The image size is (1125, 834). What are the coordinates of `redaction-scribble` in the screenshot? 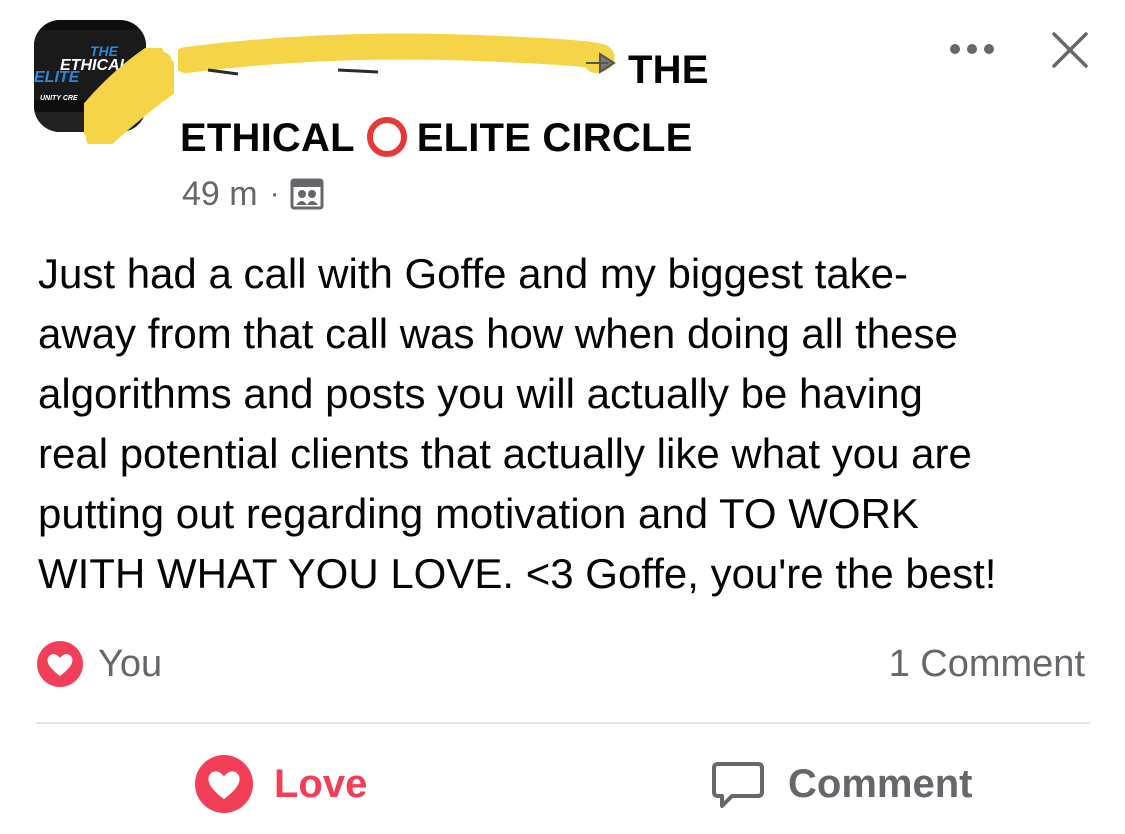 It's located at (129, 96).